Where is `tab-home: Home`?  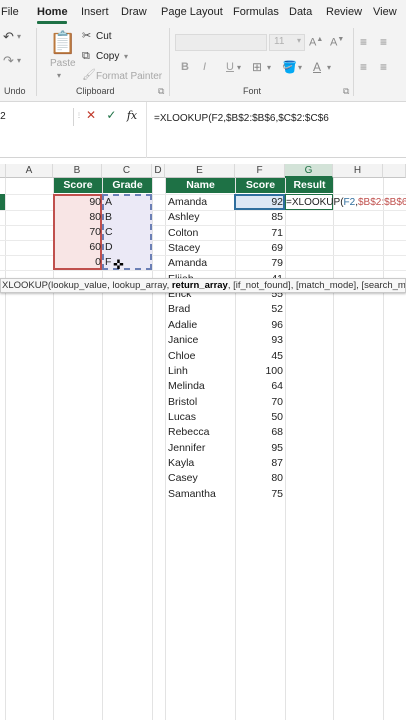
tab-home: Home is located at coordinates (52, 12).